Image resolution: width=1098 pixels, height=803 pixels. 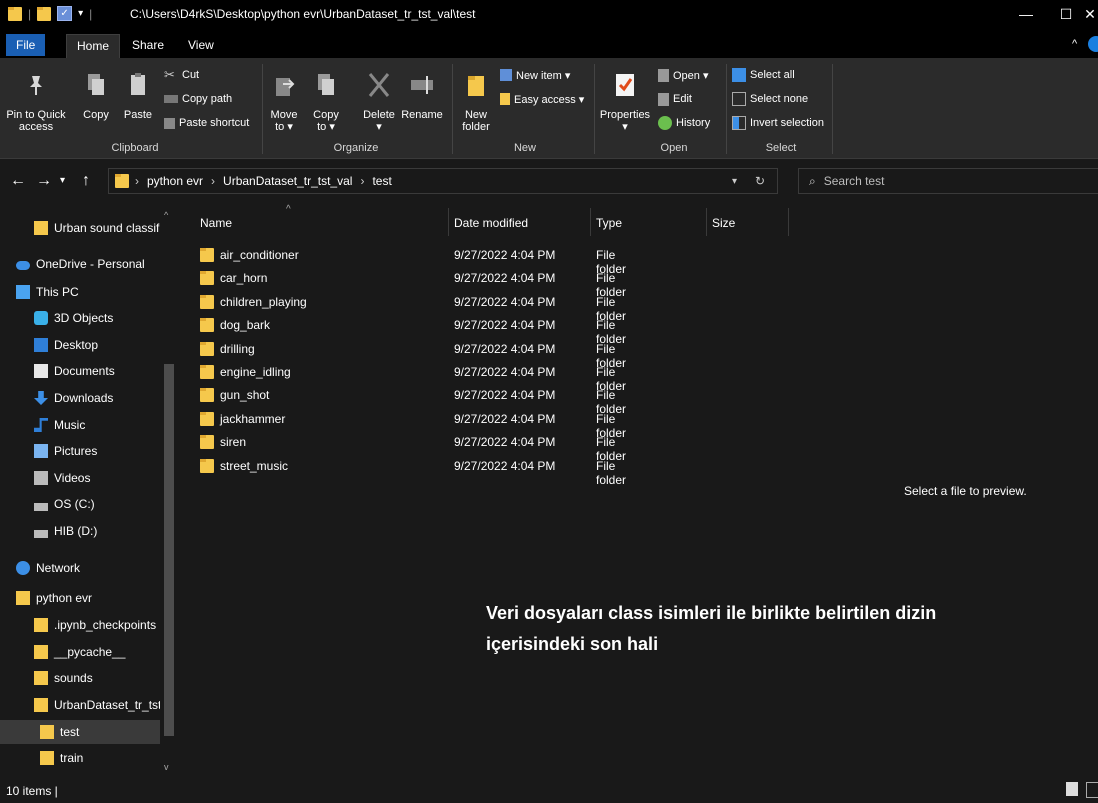 What do you see at coordinates (86, 181) in the screenshot?
I see `up-arrow-icon: ↑` at bounding box center [86, 181].